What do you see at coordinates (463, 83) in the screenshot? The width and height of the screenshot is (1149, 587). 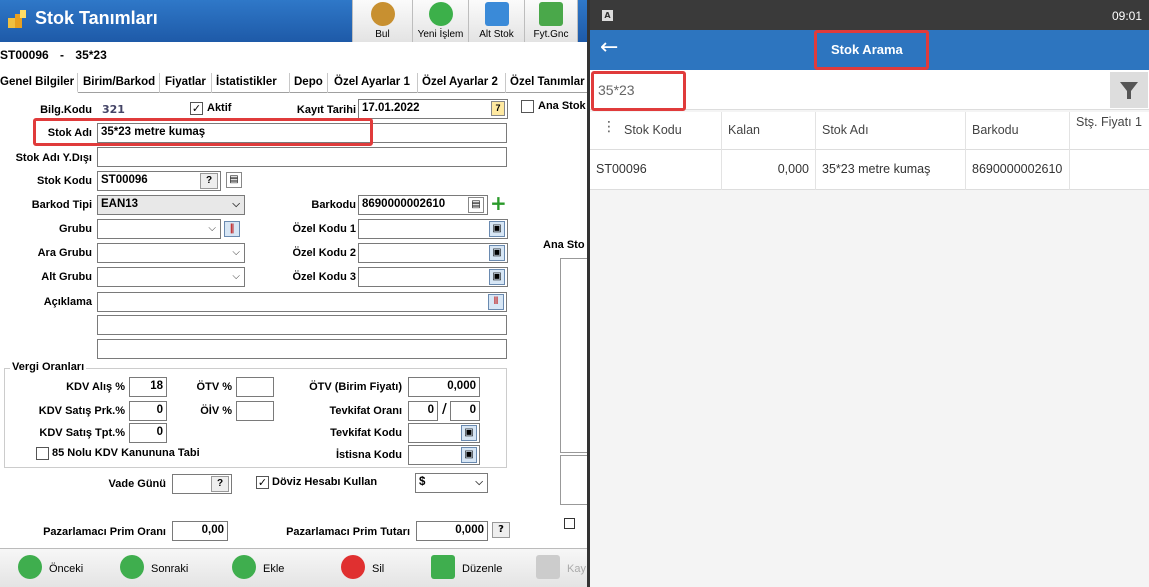 I see `tab-ozel-ayarlar-2: Özel Ayarlar 2` at bounding box center [463, 83].